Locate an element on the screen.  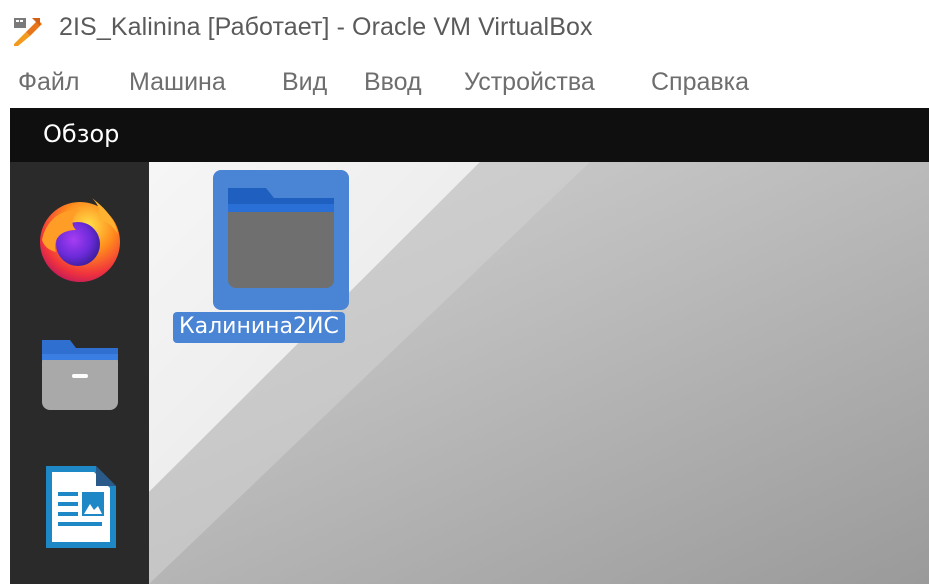
menu-view: Вид is located at coordinates (304, 82).